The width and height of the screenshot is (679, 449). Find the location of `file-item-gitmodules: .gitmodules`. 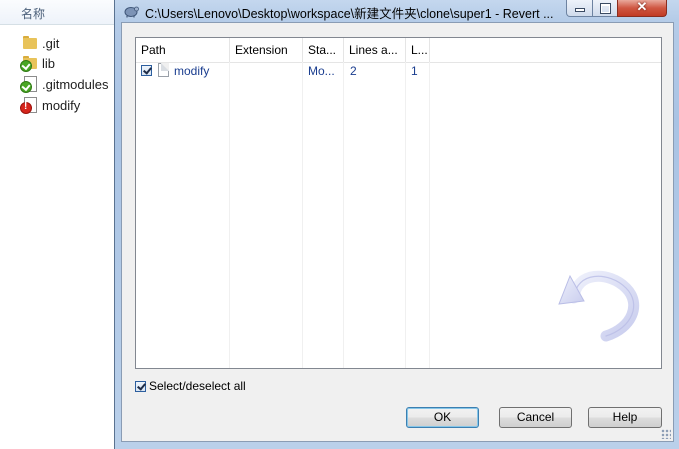

file-item-gitmodules: .gitmodules is located at coordinates (64, 84).